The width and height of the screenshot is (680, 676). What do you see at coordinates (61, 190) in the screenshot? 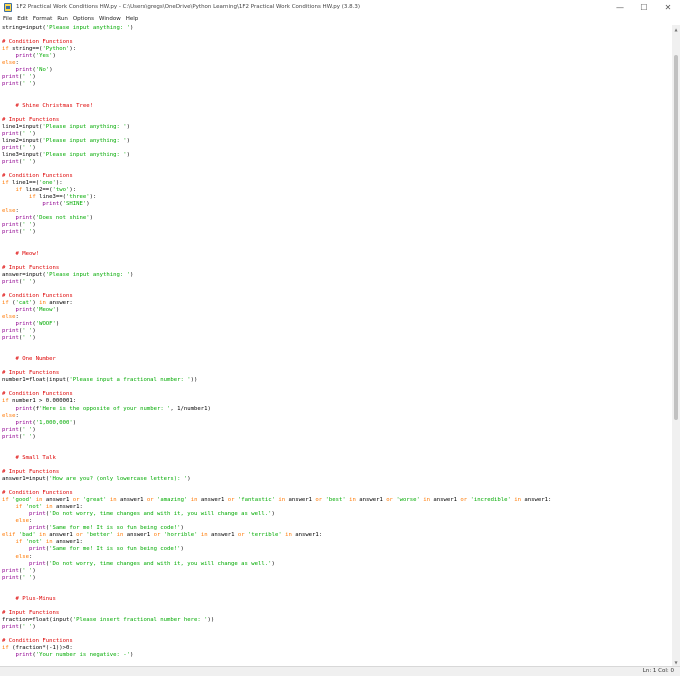
I see `code-token: 'two'` at bounding box center [61, 190].